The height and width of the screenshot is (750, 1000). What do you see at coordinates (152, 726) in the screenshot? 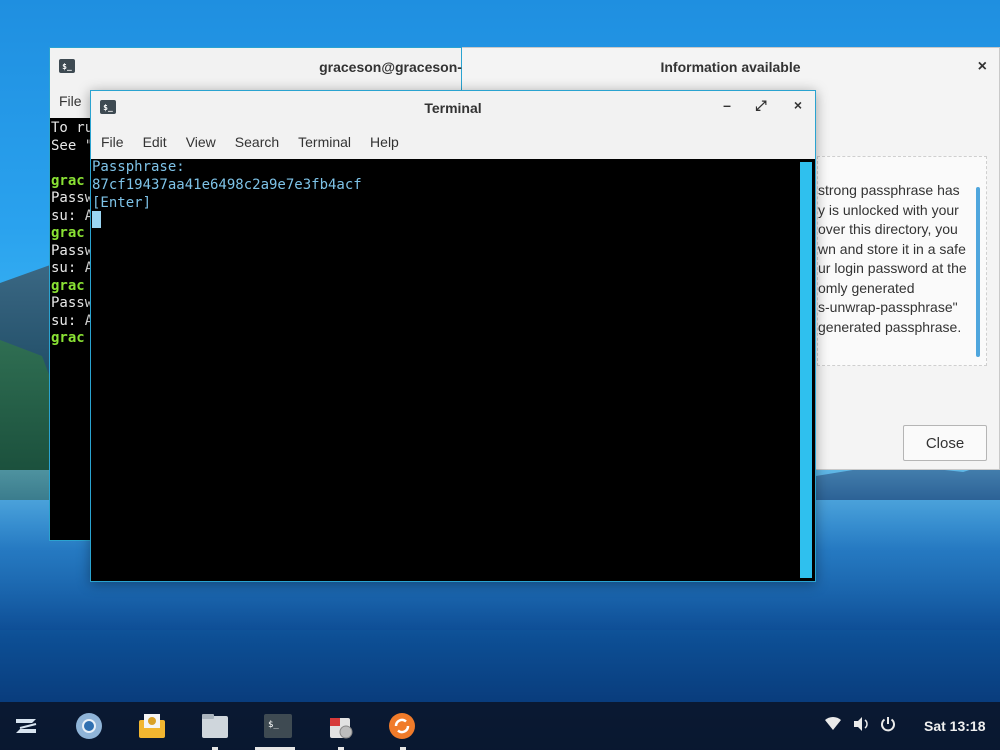
I see `mail-icon` at bounding box center [152, 726].